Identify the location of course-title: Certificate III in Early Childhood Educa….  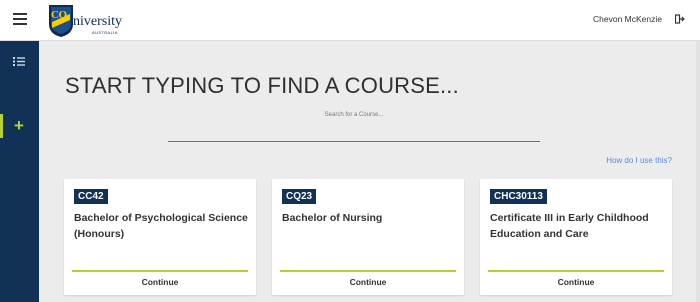
(569, 226).